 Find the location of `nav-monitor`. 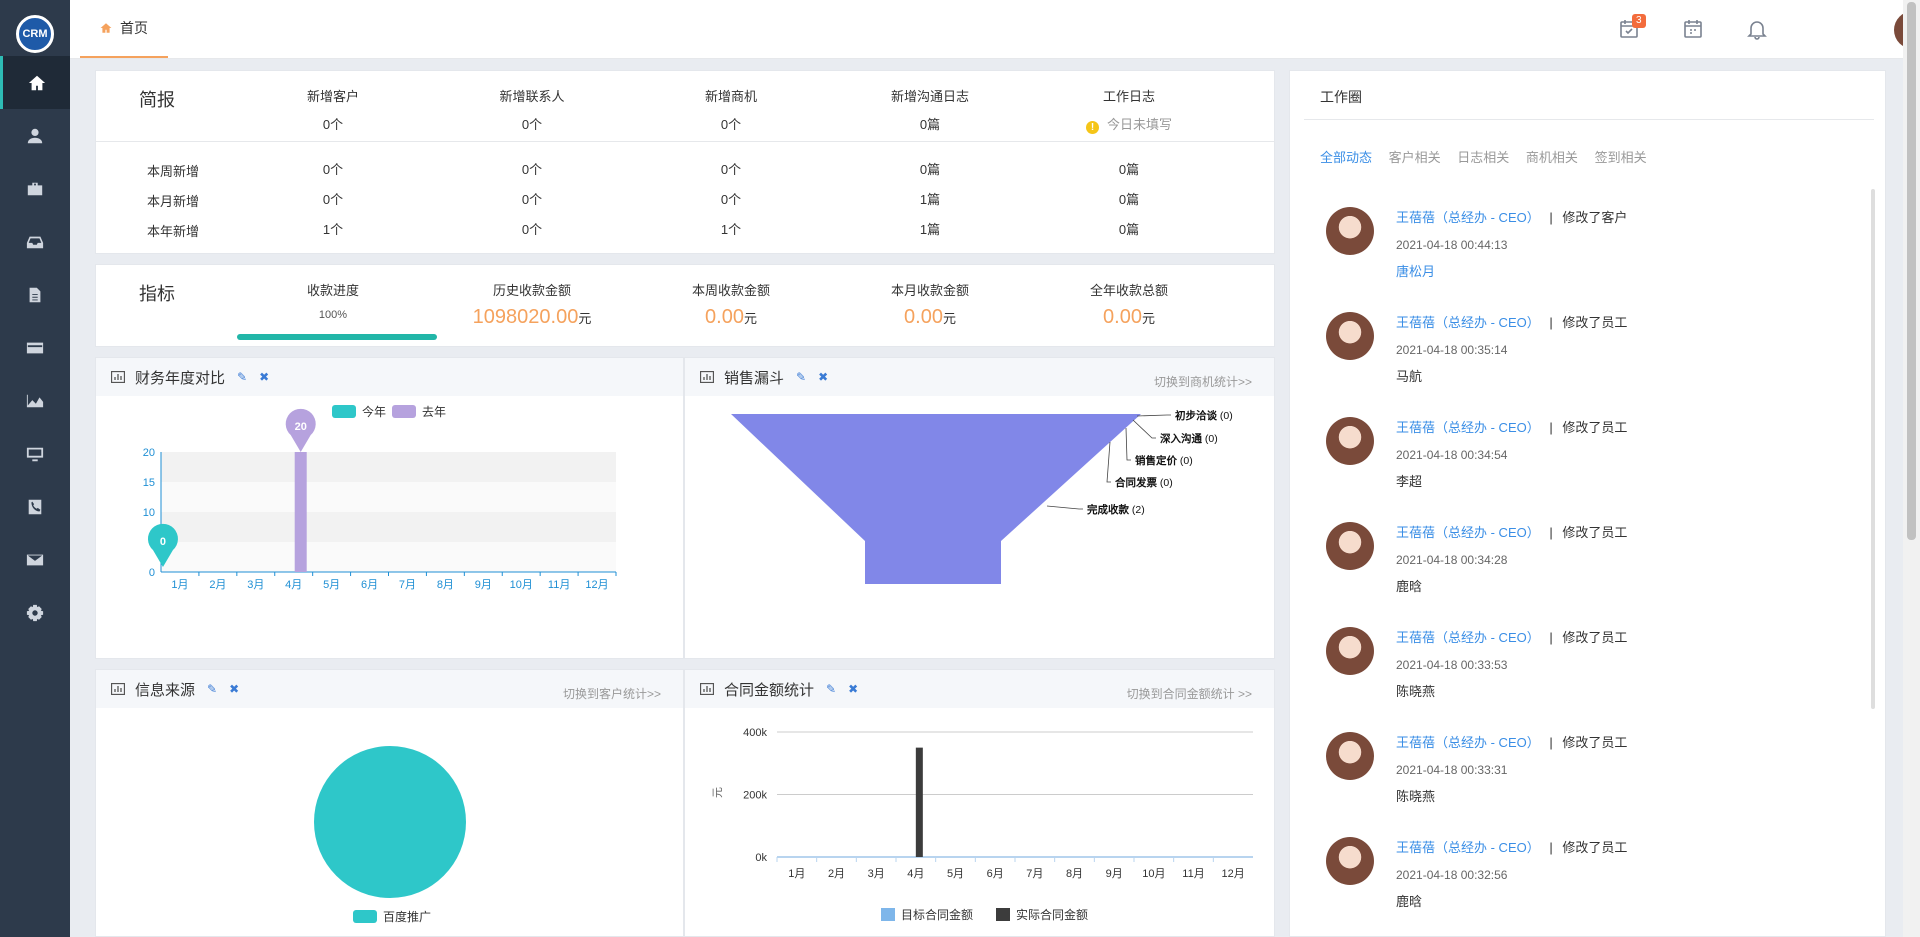

nav-monitor is located at coordinates (35, 453).